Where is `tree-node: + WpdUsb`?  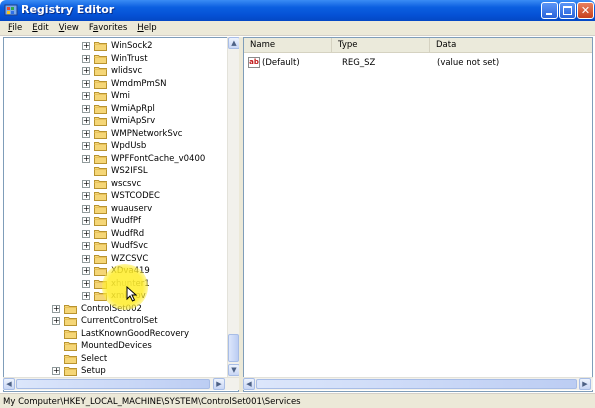 tree-node: + WpdUsb is located at coordinates (114, 146).